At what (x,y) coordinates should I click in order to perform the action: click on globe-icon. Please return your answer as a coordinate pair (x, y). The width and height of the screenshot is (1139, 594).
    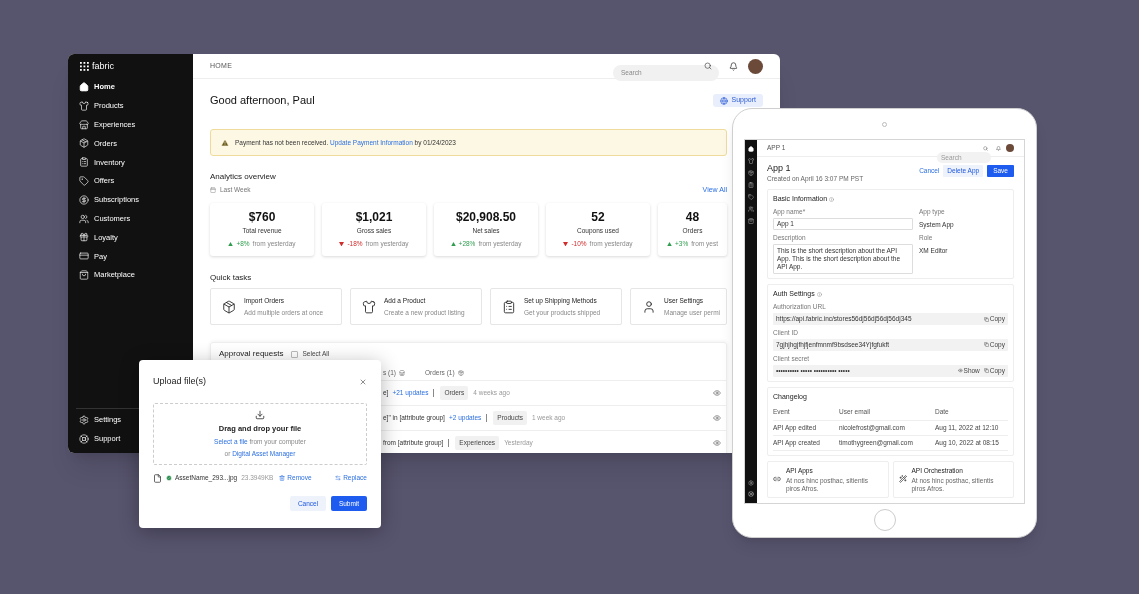
    Looking at the image, I should click on (724, 100).